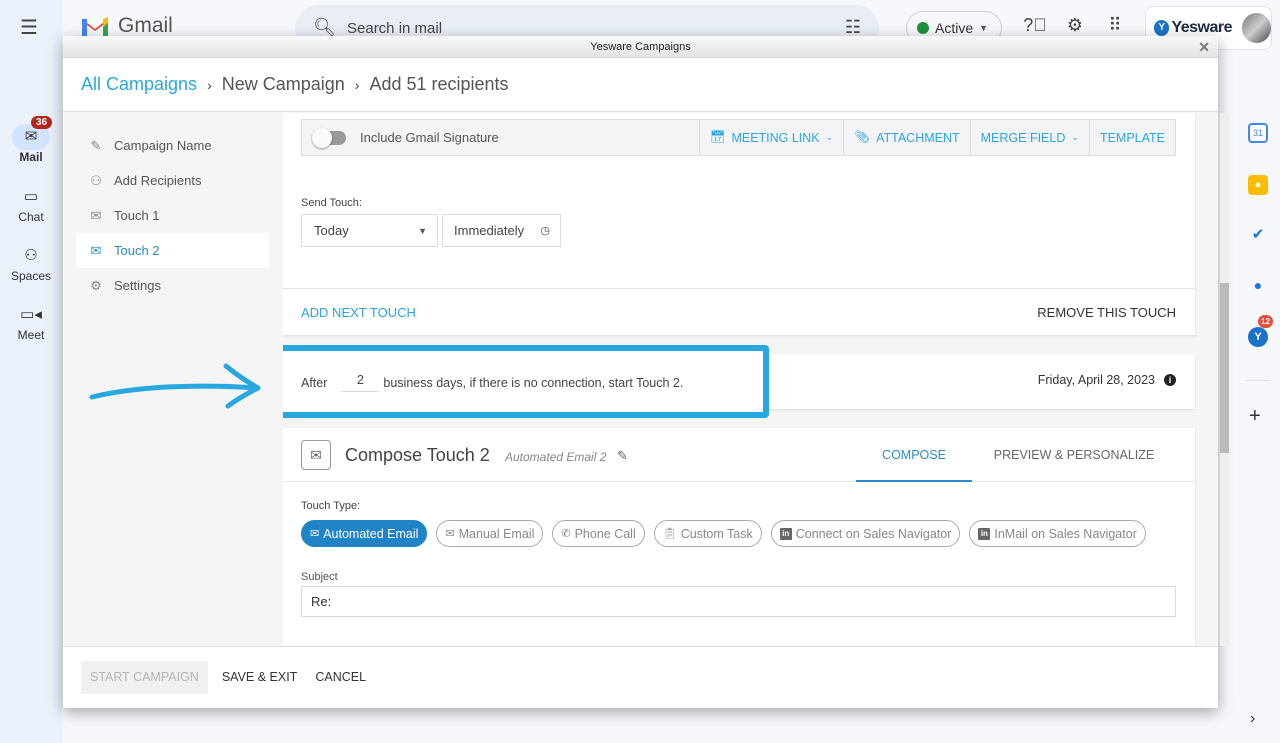  I want to click on linkedin-icon: in, so click(785, 533).